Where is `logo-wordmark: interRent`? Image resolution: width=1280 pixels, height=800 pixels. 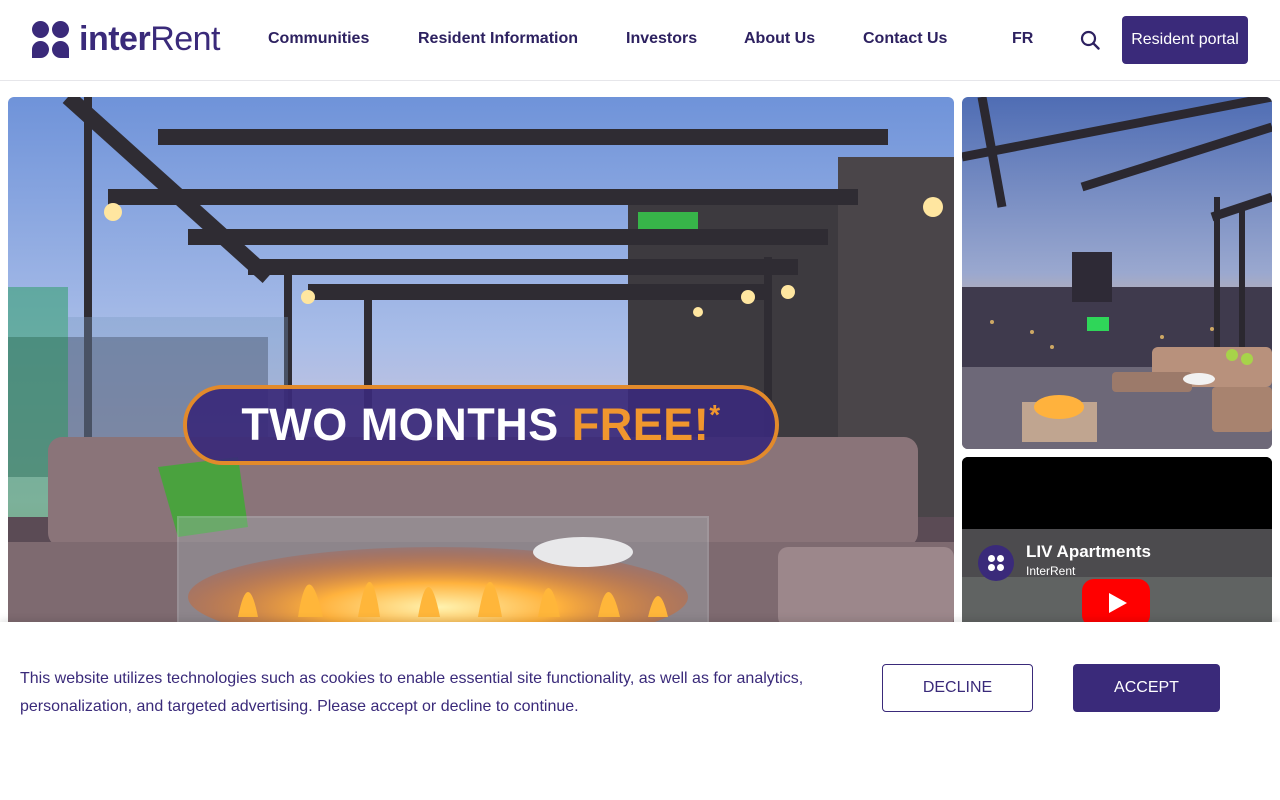
logo-wordmark: interRent is located at coordinates (150, 39).